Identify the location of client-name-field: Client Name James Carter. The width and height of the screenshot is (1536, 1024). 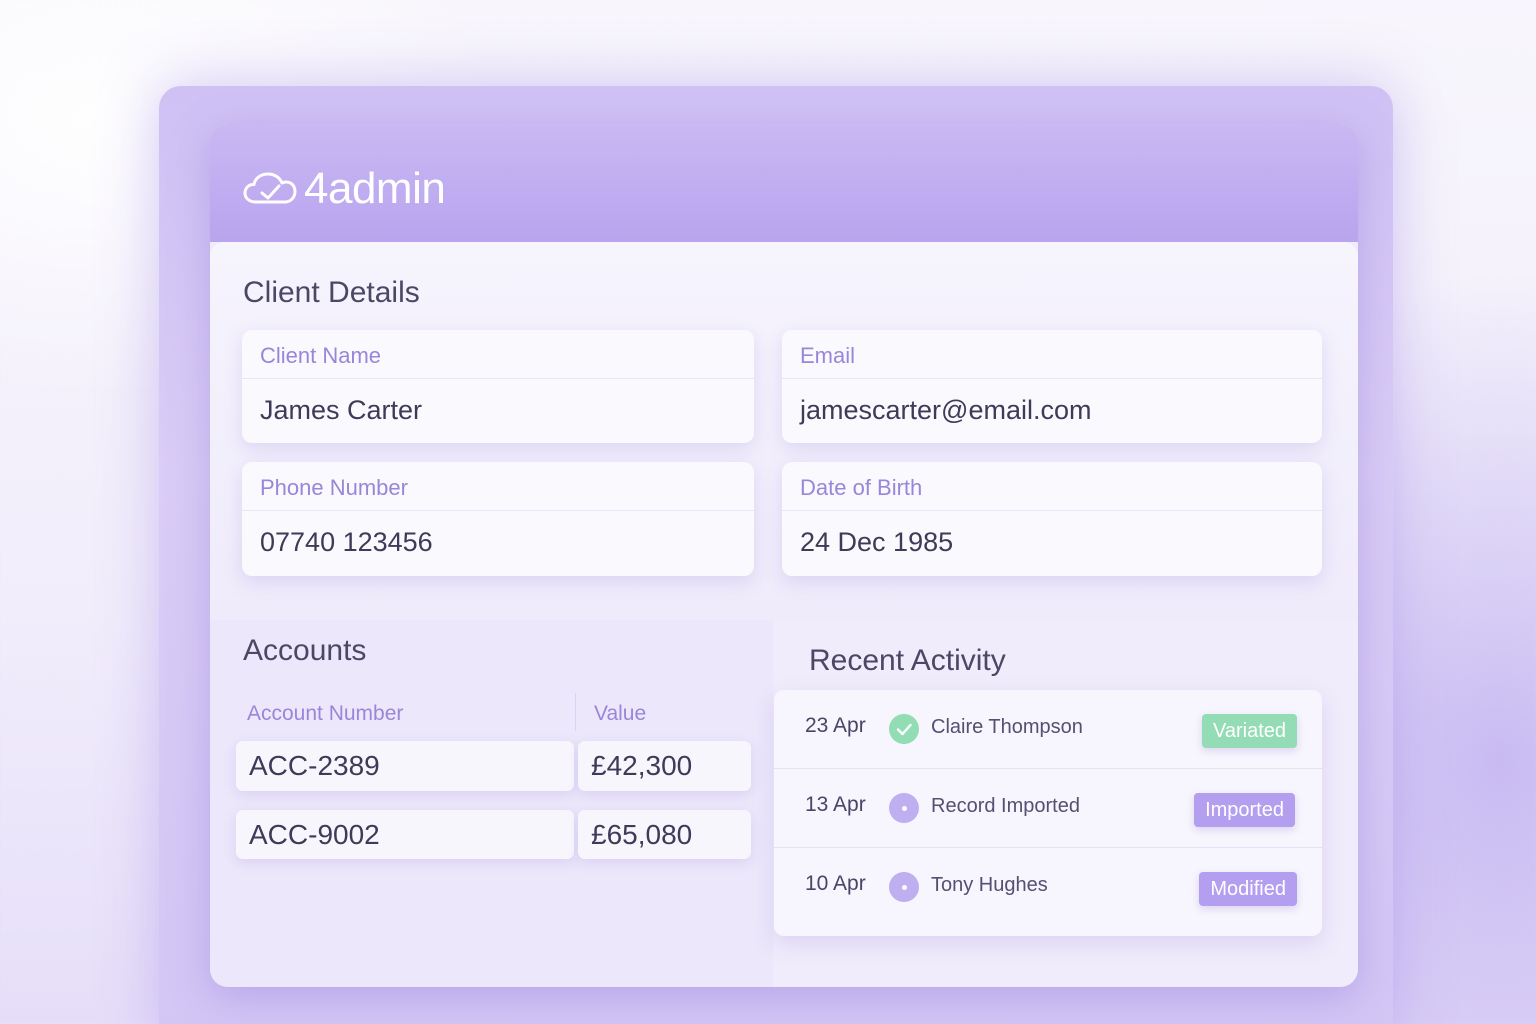
(498, 386).